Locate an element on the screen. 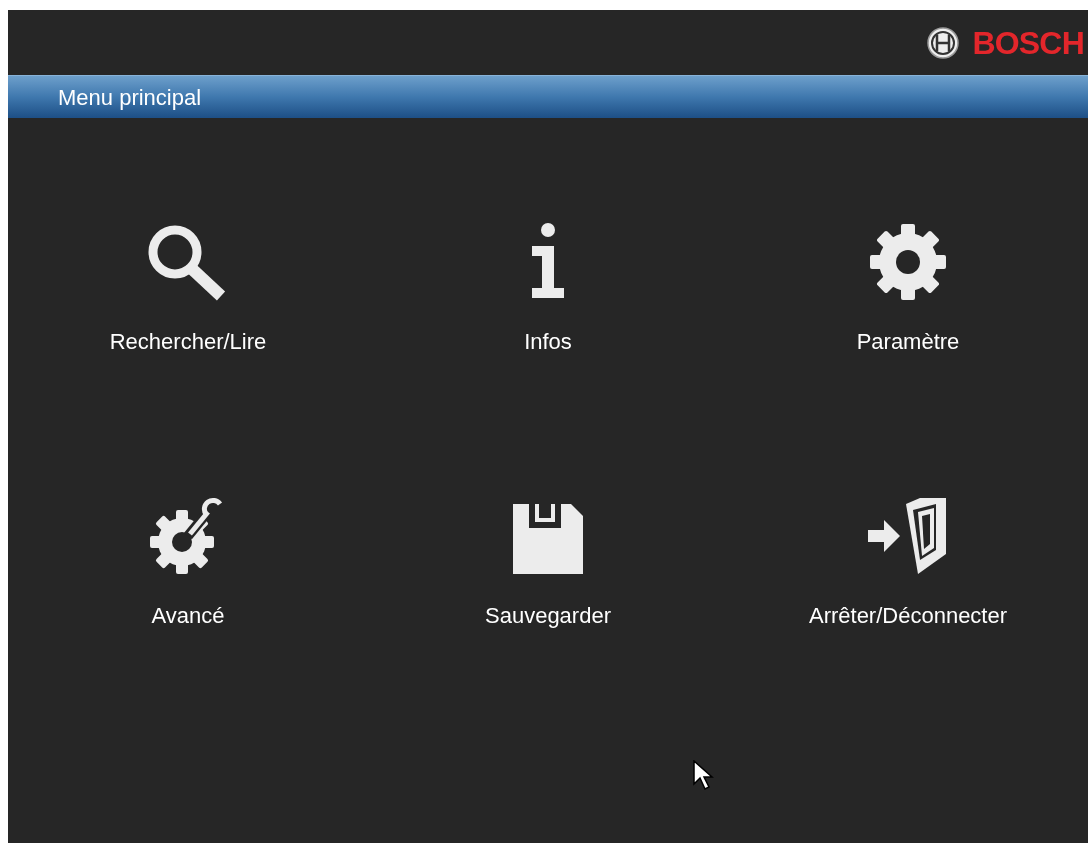 The image size is (1088, 843). menu-item: Rechercher/Lire is located at coordinates (188, 342).